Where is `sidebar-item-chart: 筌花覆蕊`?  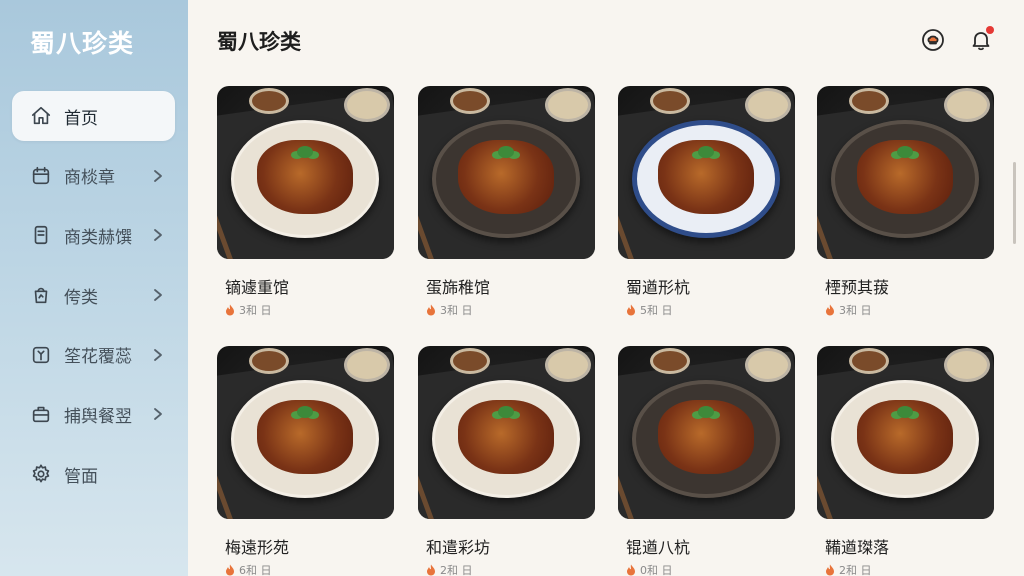
sidebar-item-chart: 筌花覆蕊 is located at coordinates (93, 355).